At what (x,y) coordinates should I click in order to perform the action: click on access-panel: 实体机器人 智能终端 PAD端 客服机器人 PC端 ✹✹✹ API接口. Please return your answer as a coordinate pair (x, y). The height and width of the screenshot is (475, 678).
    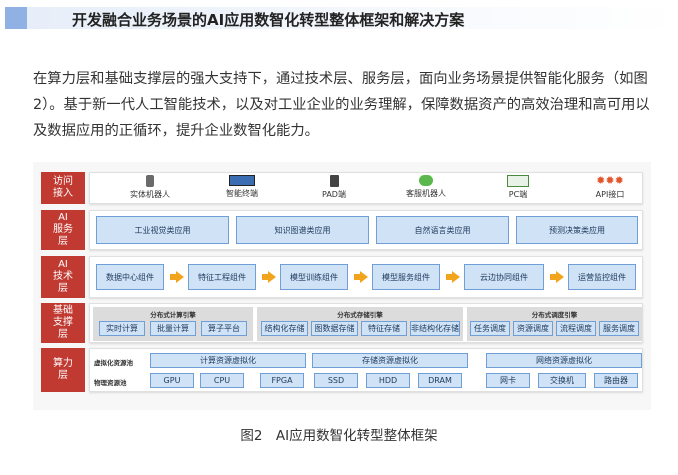
    Looking at the image, I should click on (366, 188).